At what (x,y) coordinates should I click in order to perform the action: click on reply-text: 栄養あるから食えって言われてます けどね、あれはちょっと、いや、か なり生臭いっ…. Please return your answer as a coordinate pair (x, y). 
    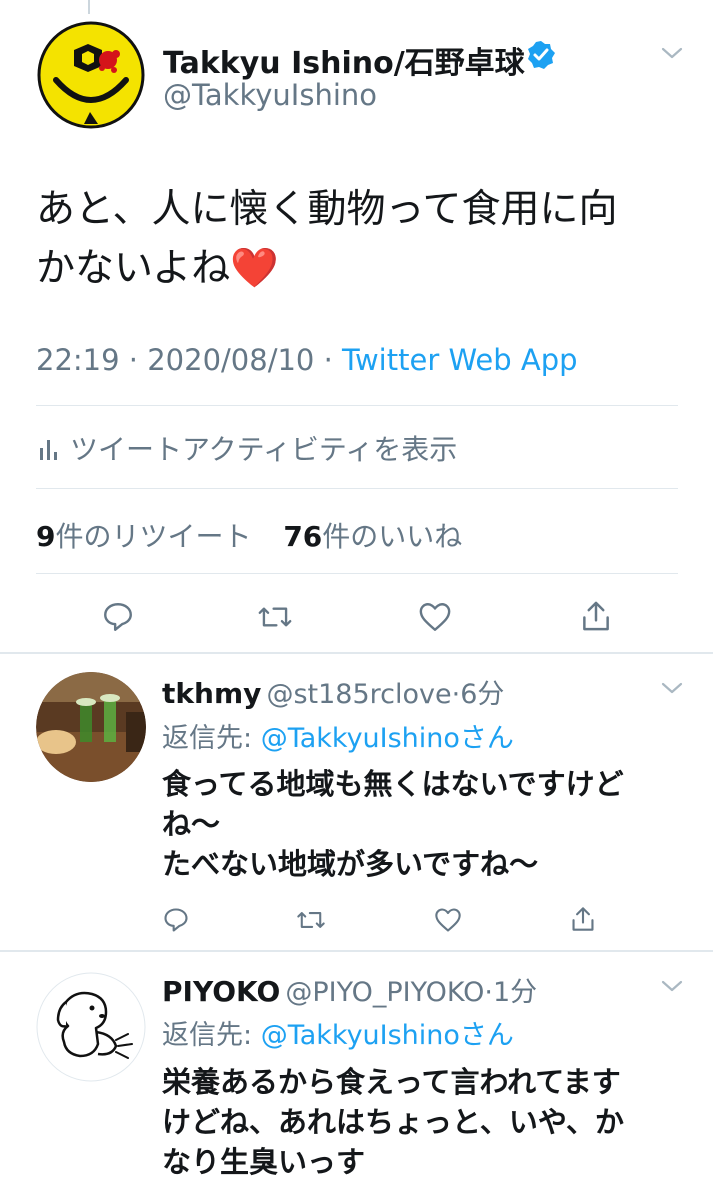
    Looking at the image, I should click on (422, 1122).